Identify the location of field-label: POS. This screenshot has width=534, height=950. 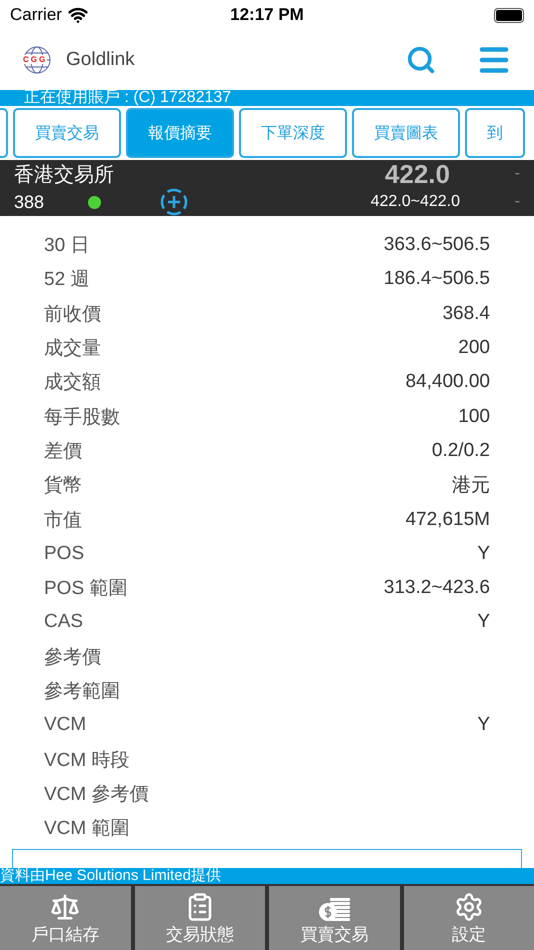
(64, 553).